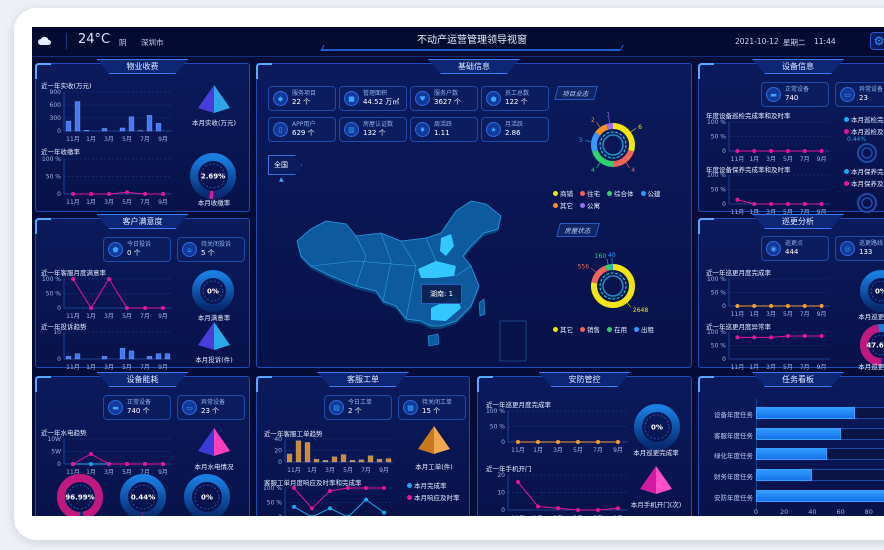 The image size is (884, 550). I want to click on stat-card: ▬ 正常设备 740, so click(795, 94).